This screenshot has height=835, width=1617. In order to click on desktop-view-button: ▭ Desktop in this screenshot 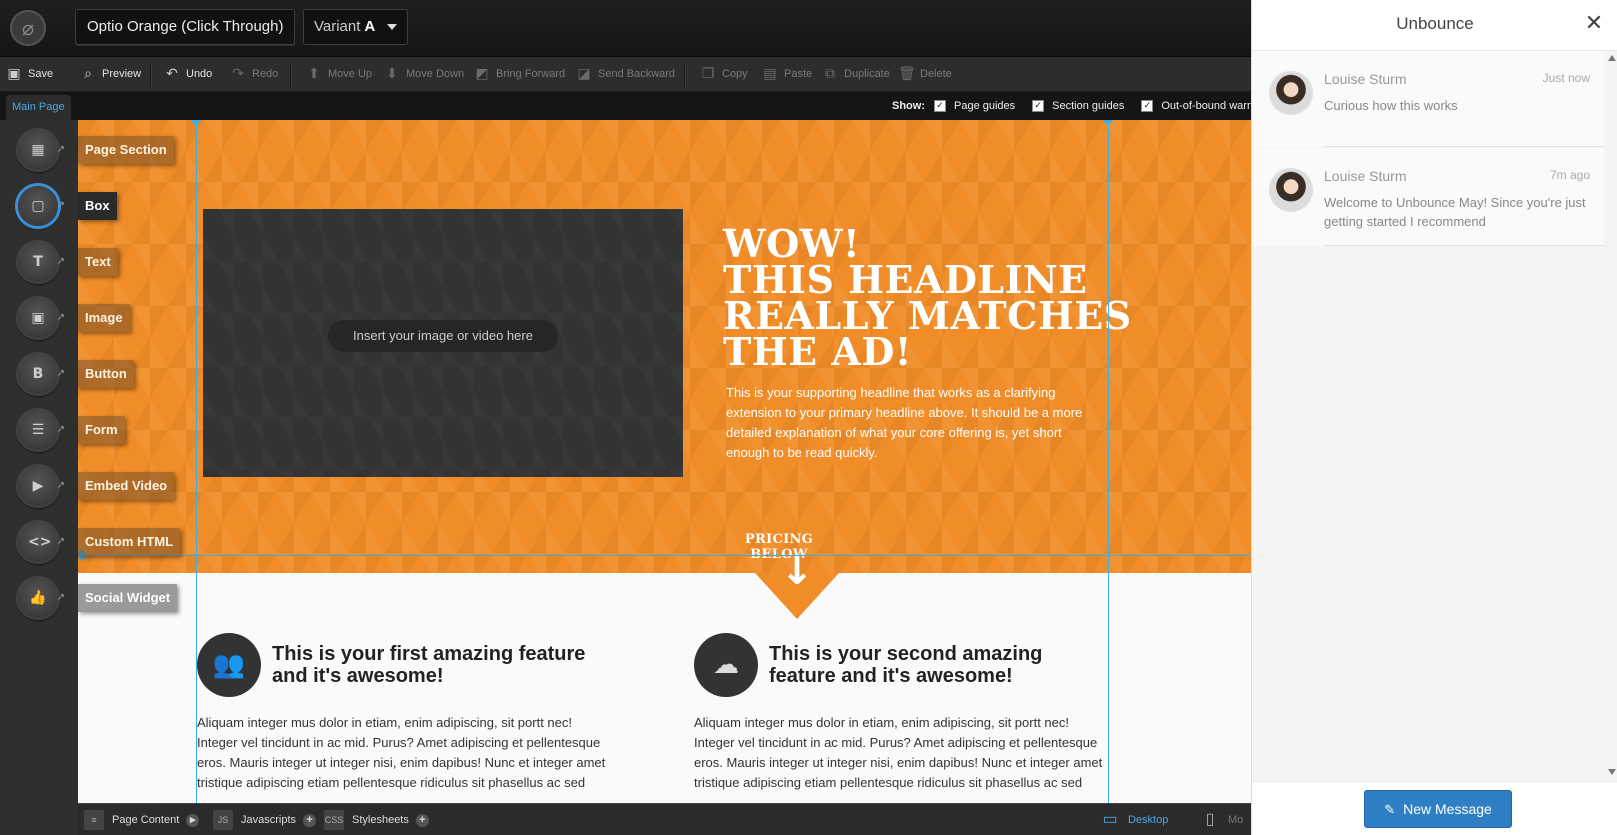, I will do `click(1134, 819)`.